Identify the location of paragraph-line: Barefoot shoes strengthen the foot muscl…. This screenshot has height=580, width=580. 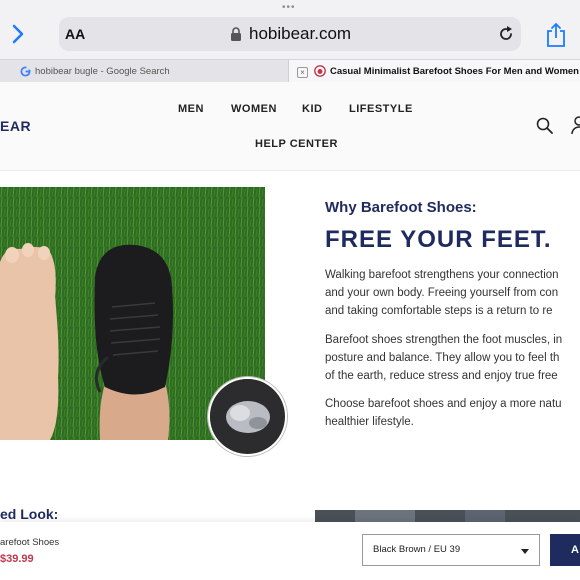
(444, 340).